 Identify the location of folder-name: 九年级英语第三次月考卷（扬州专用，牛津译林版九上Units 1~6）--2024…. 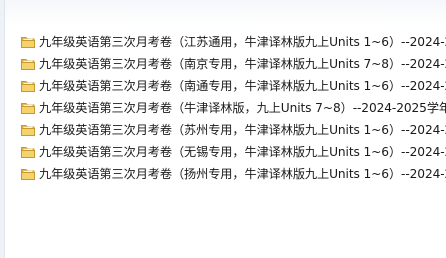
(242, 174).